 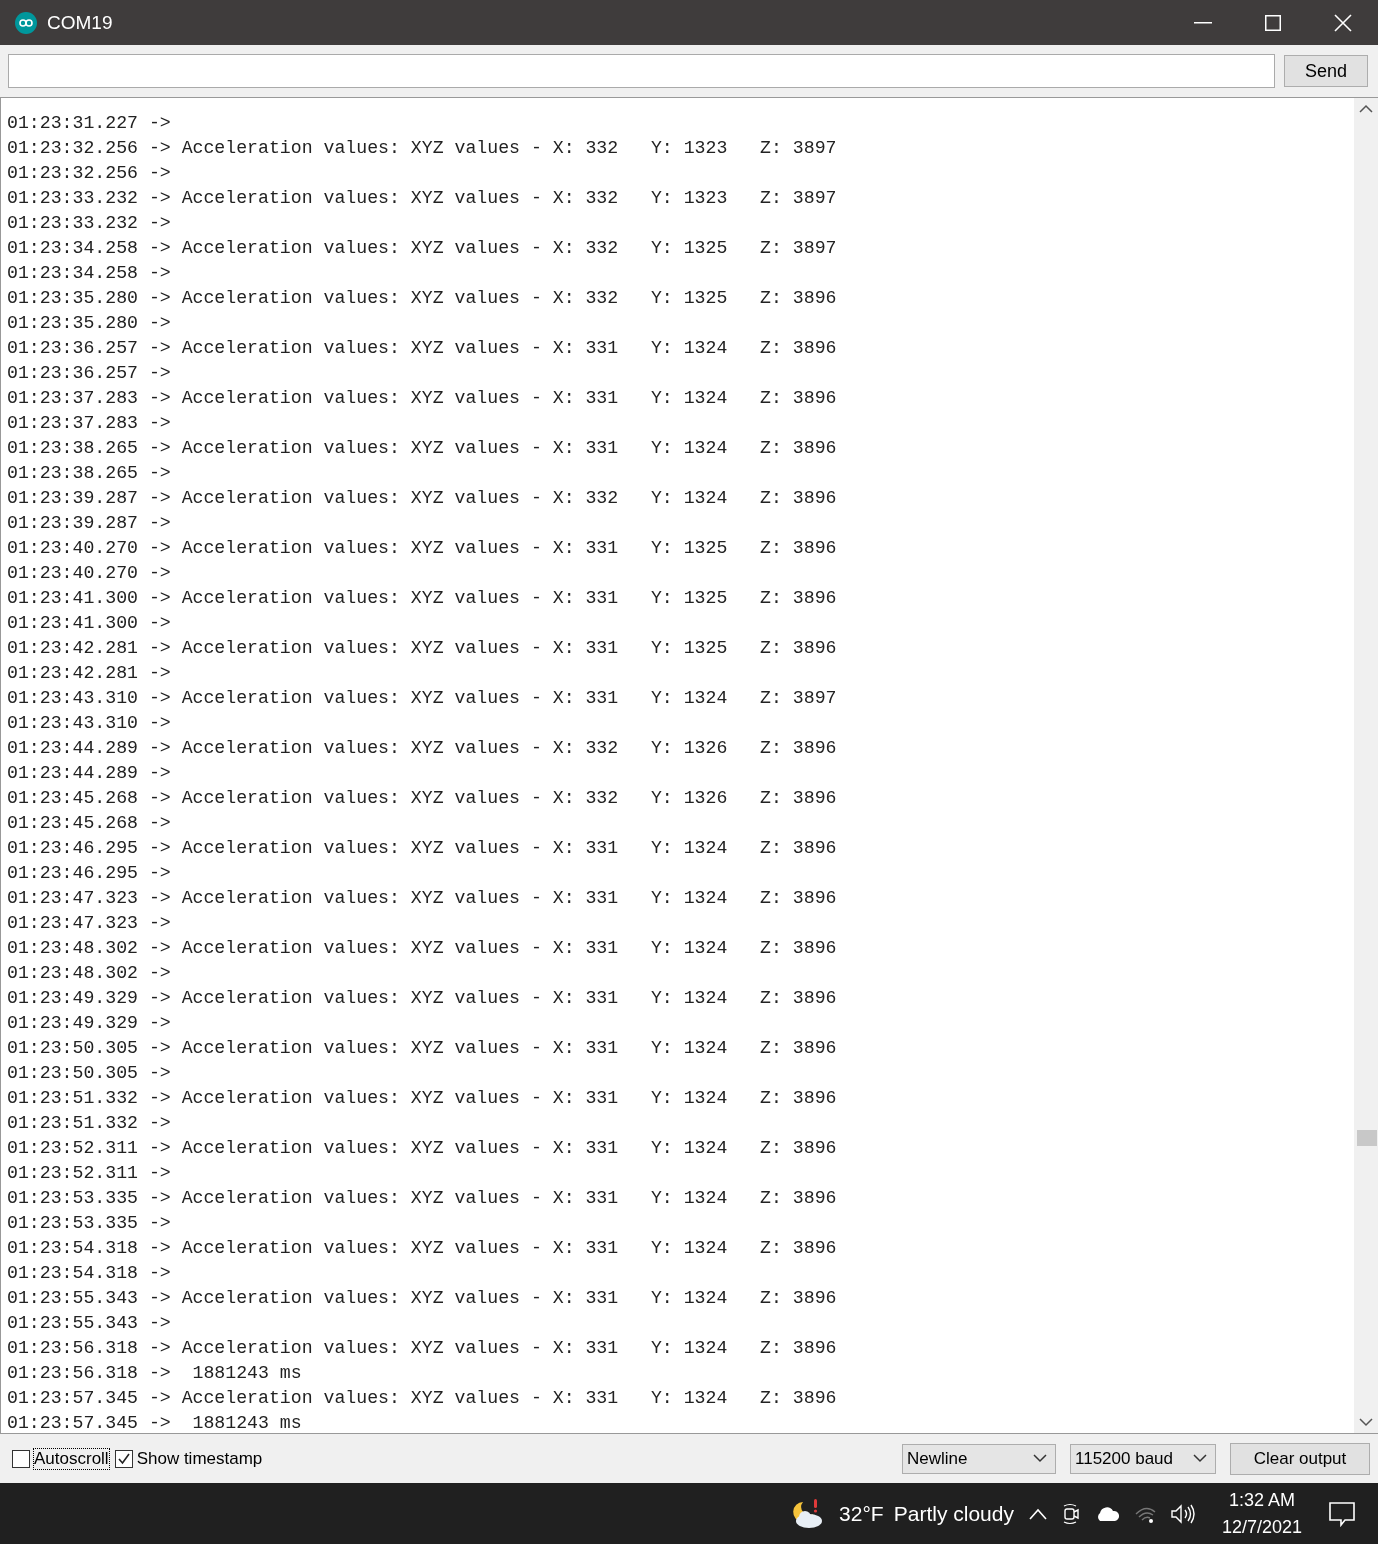 What do you see at coordinates (89, 423) in the screenshot?
I see `log-line: 01:23:37.283 ->` at bounding box center [89, 423].